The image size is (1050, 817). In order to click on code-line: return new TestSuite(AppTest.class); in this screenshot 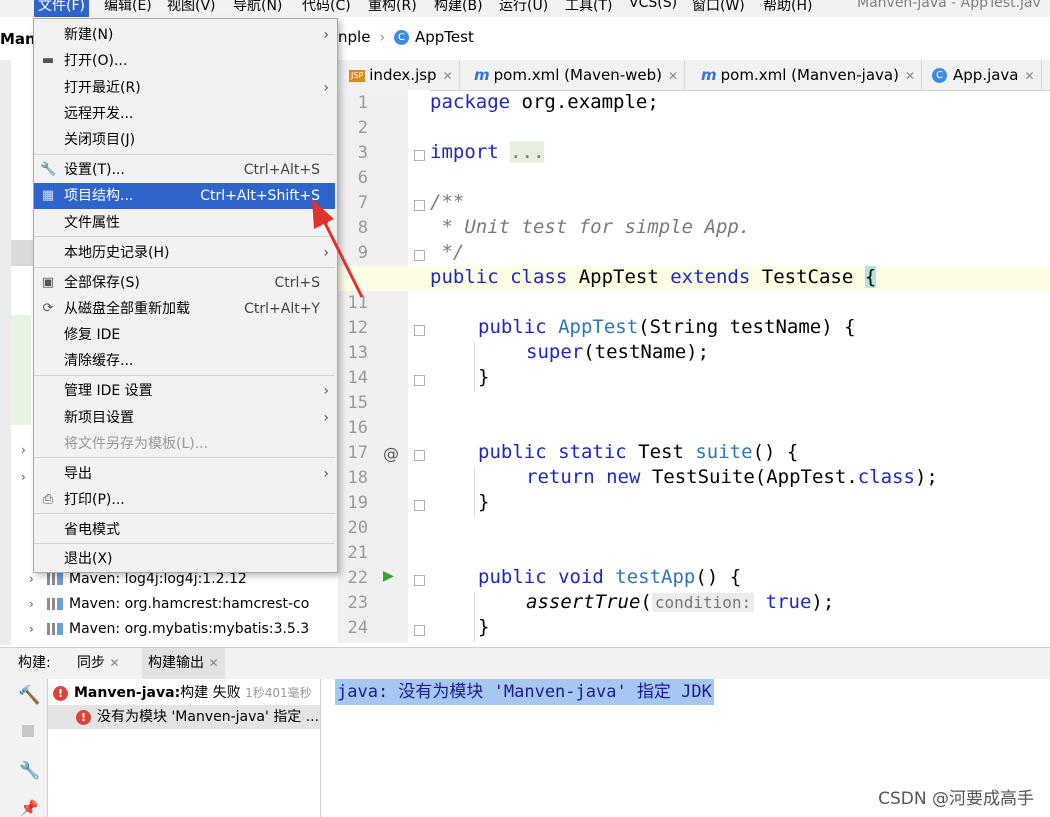, I will do `click(732, 477)`.